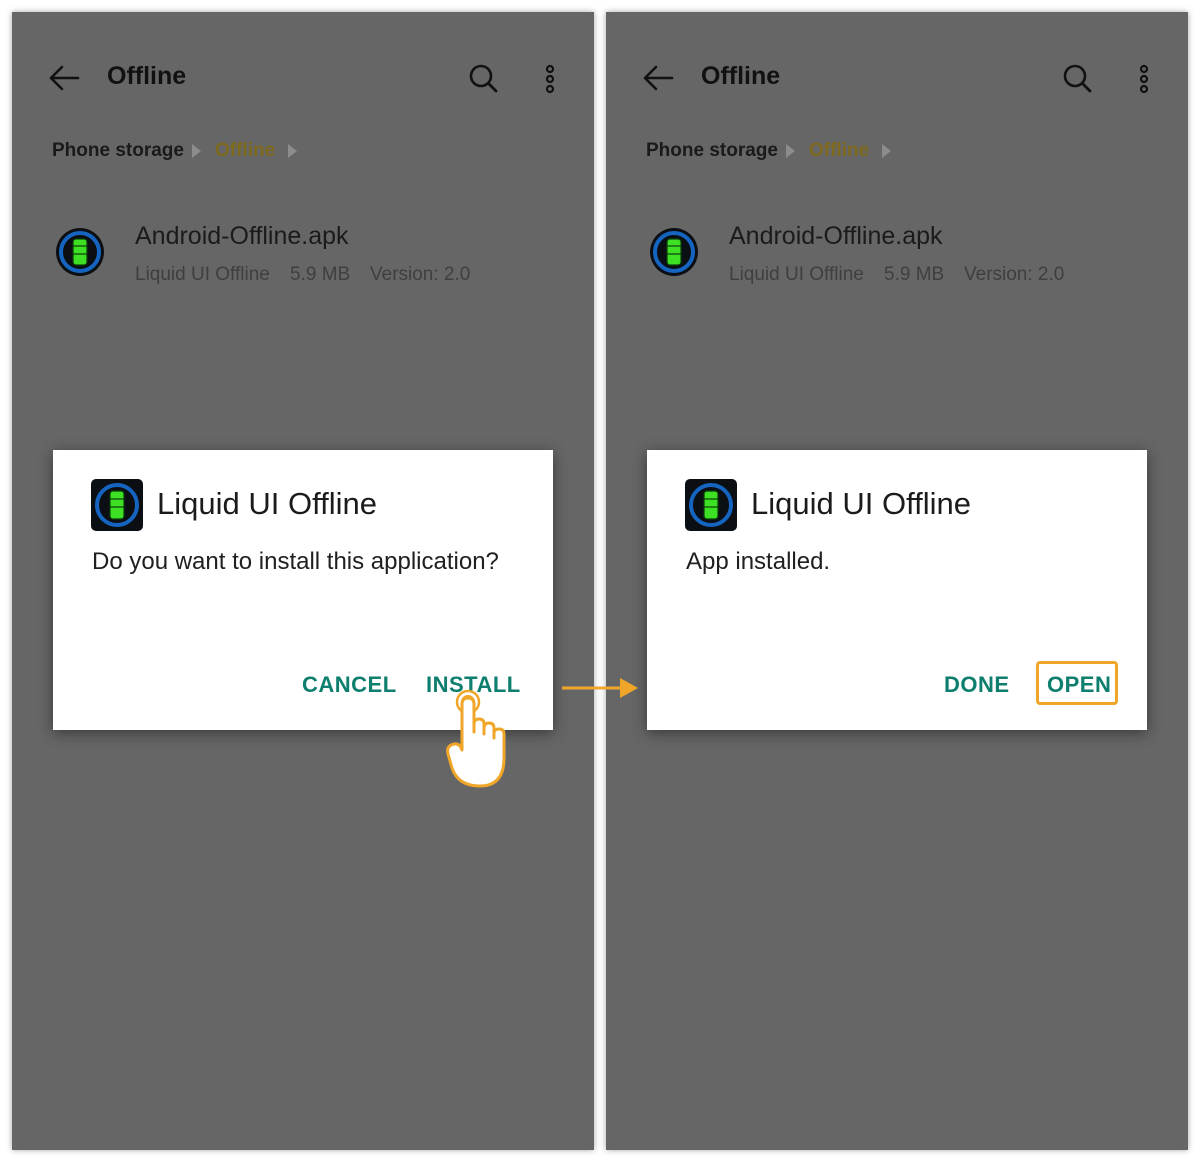 The height and width of the screenshot is (1162, 1200). What do you see at coordinates (758, 561) in the screenshot?
I see `dialog-message: App installed.` at bounding box center [758, 561].